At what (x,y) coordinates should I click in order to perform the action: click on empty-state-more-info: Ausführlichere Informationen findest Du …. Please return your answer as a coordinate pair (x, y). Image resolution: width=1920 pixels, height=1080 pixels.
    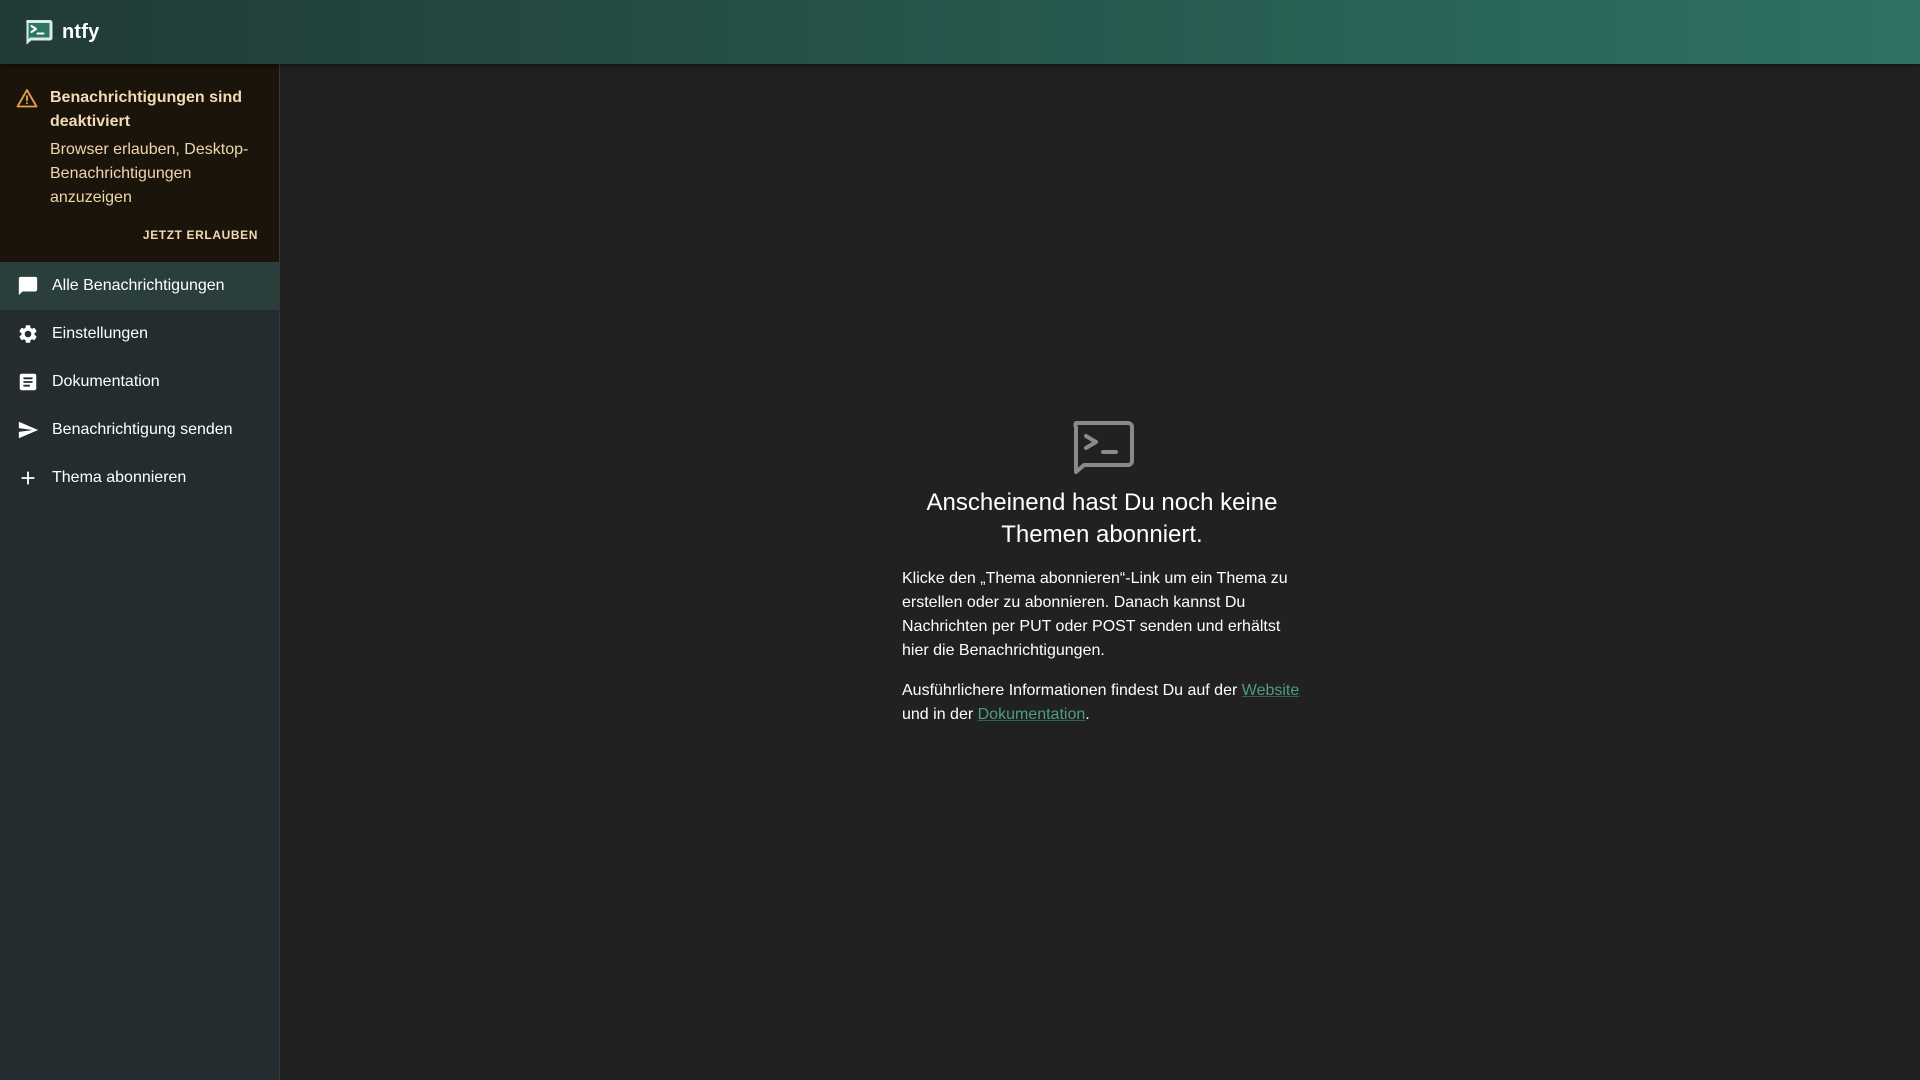
    Looking at the image, I should click on (1102, 703).